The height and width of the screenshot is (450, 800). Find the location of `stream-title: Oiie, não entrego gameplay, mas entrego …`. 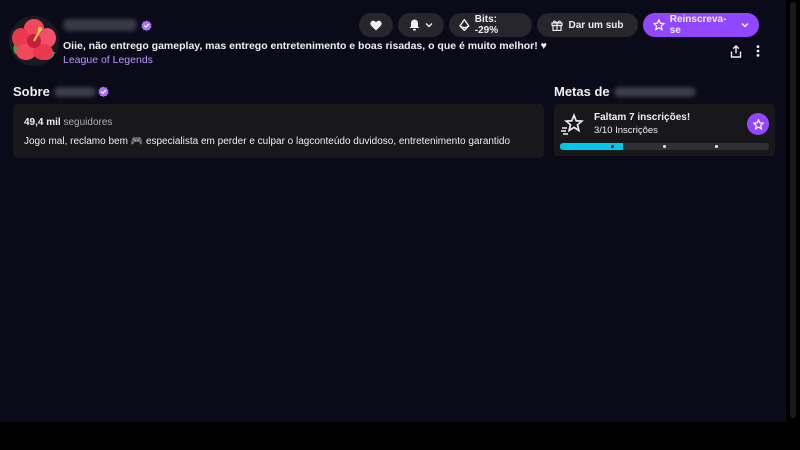

stream-title: Oiie, não entrego gameplay, mas entrego … is located at coordinates (305, 46).